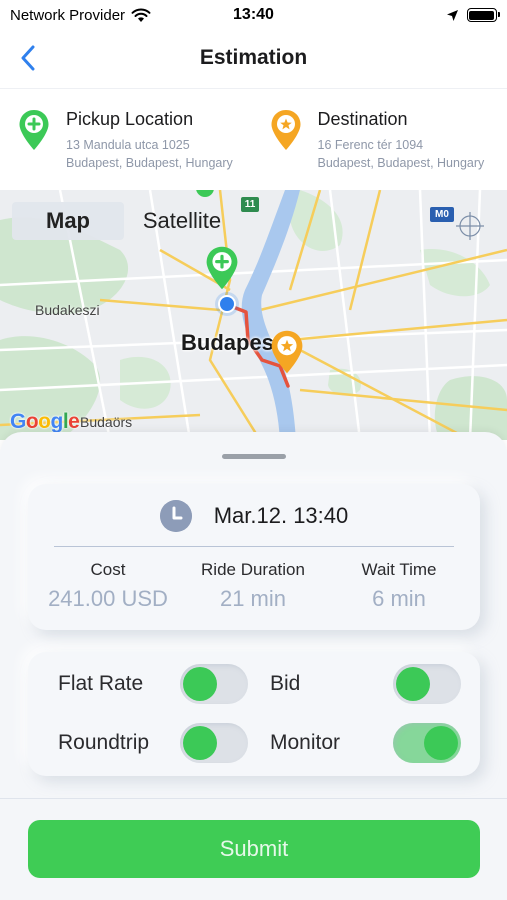 The image size is (507, 900). Describe the element at coordinates (250, 204) in the screenshot. I see `road-badge-11: 11` at that location.